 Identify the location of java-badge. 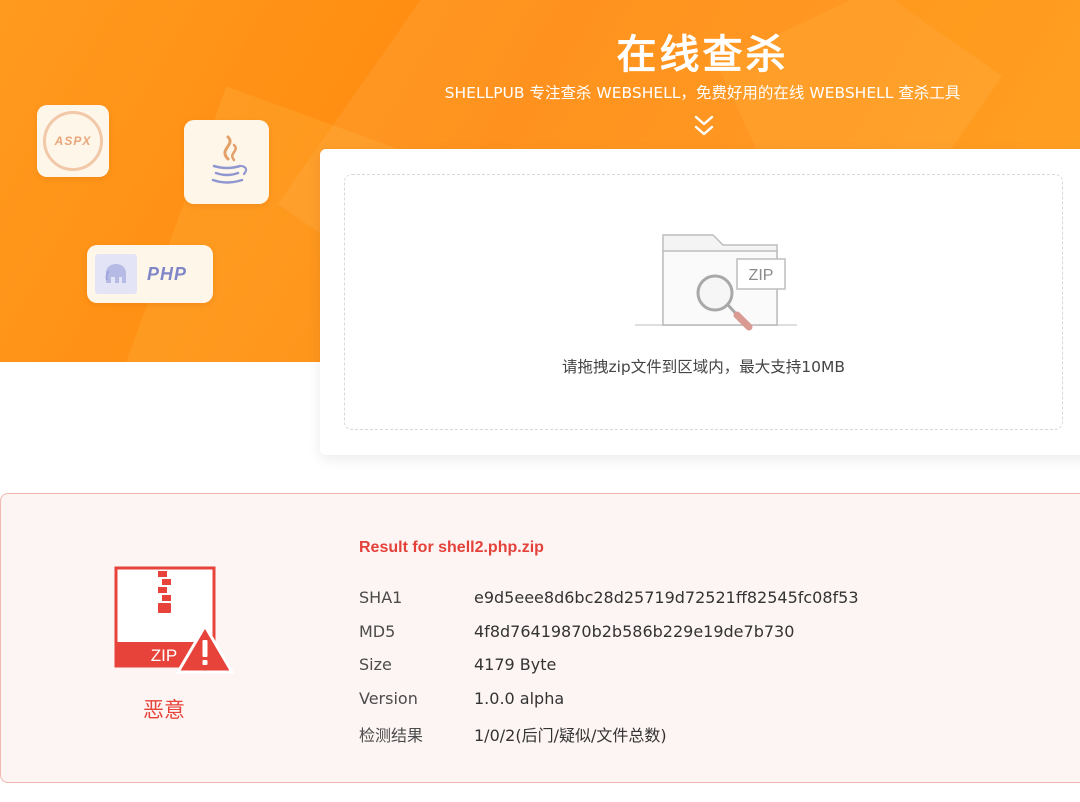
(226, 162).